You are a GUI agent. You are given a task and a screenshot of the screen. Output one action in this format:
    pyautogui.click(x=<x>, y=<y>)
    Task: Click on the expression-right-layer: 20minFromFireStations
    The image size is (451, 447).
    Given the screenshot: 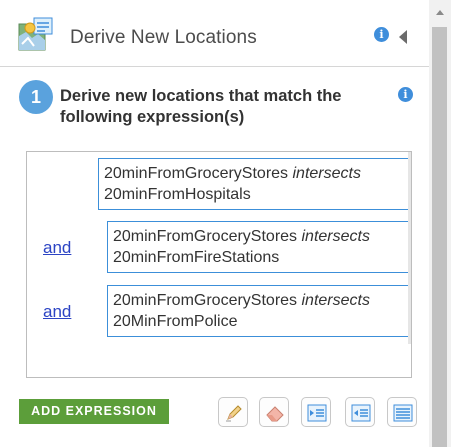 What is the action you would take?
    pyautogui.click(x=196, y=257)
    